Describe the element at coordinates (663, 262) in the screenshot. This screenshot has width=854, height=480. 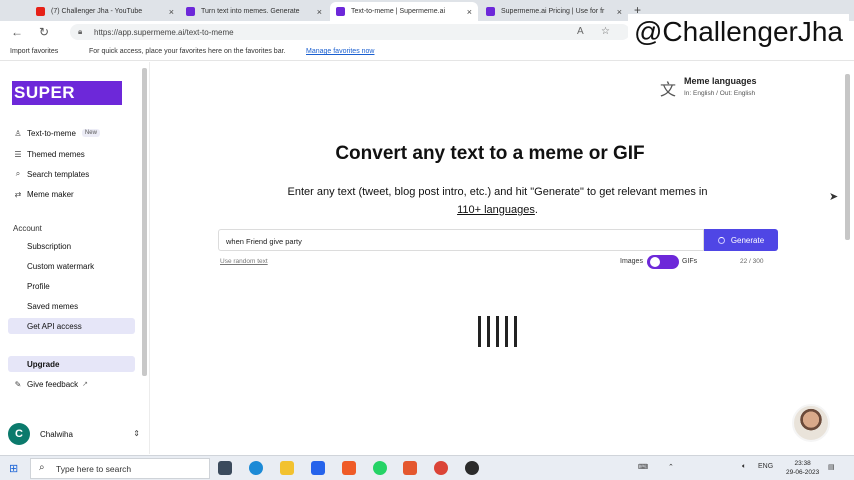
I see `images-gifs-toggle` at that location.